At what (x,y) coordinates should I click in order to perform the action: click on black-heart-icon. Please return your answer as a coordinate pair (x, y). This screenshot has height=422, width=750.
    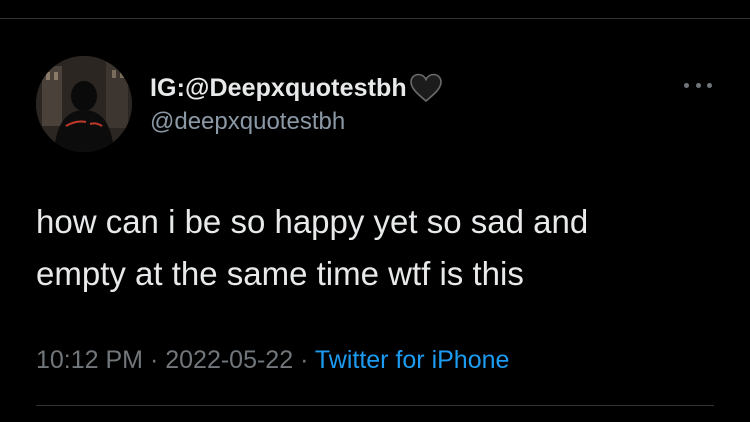
    Looking at the image, I should click on (426, 88).